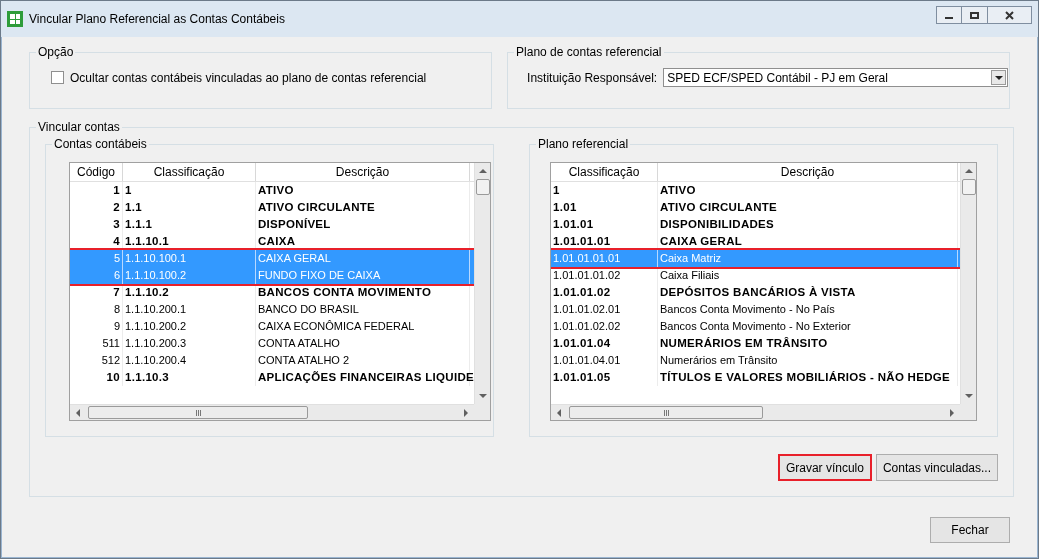 The width and height of the screenshot is (1039, 559). I want to click on table-row: 1.01.01.02 DEPÓSITOS BANCÁRIOS À VISTA, so click(755, 292).